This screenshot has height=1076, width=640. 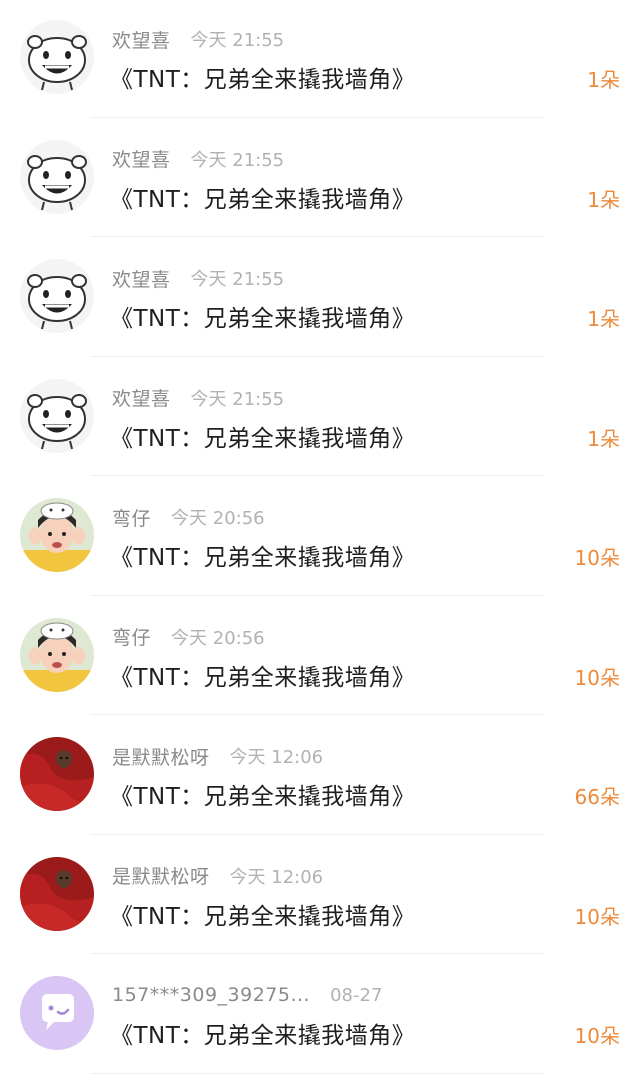 I want to click on timestamp: 08-27, so click(x=356, y=995).